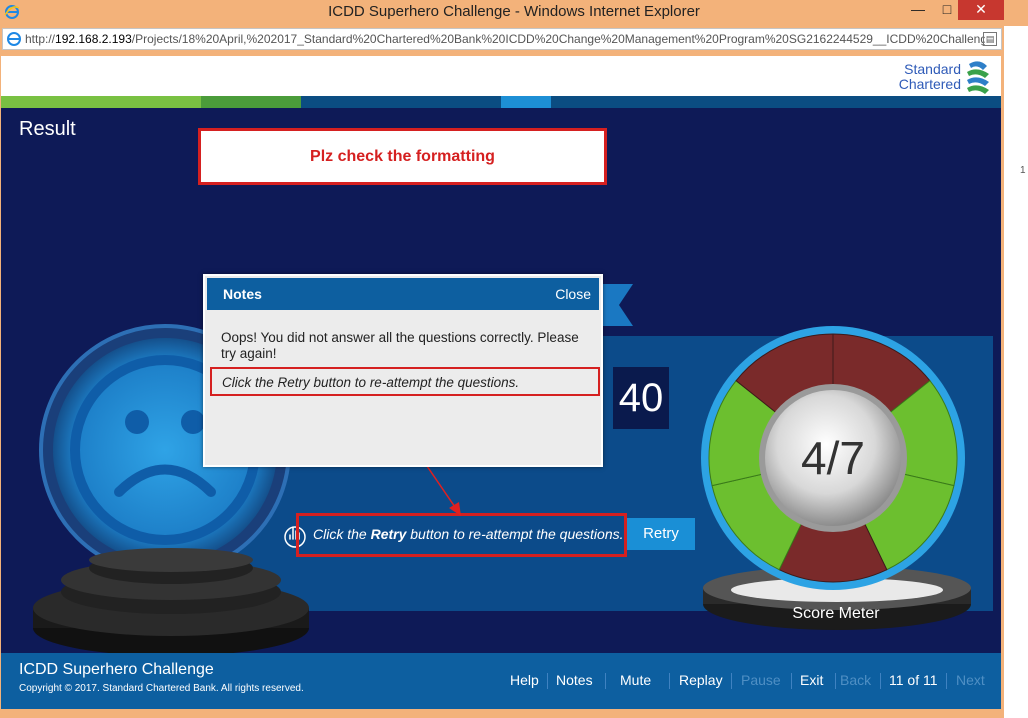 The height and width of the screenshot is (718, 1028). I want to click on podium-pedestal, so click(171, 600).